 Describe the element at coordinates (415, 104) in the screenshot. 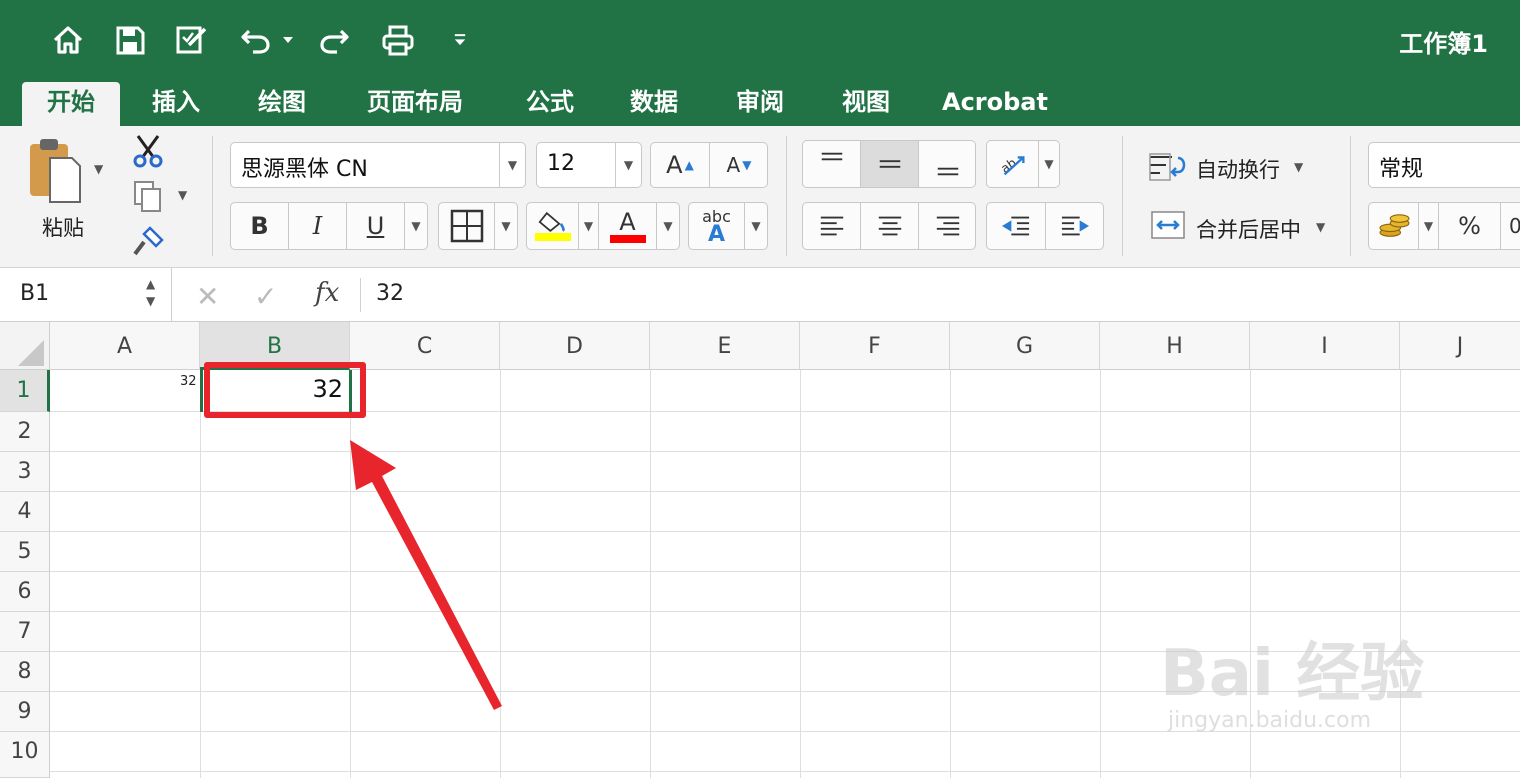

I see `tab-page-layout: 页面布局` at that location.